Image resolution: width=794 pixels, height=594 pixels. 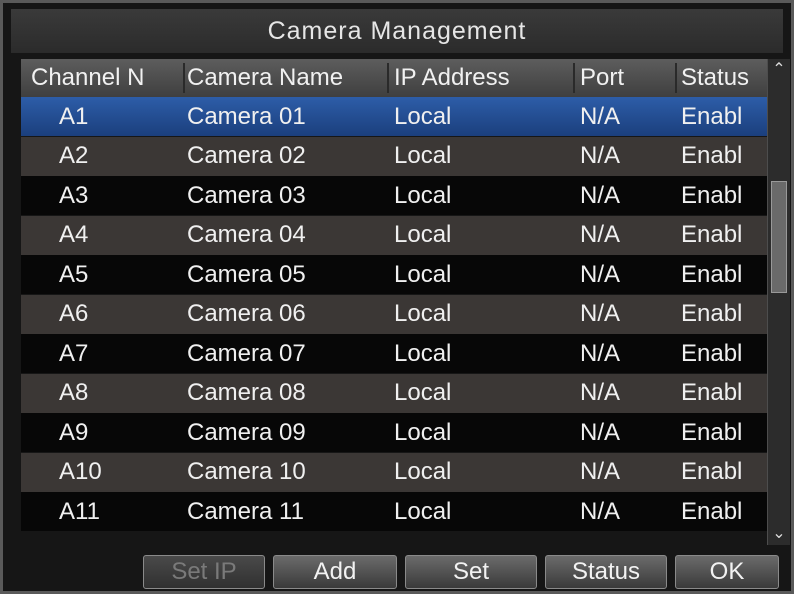 What do you see at coordinates (74, 155) in the screenshot?
I see `channel-cell: A2` at bounding box center [74, 155].